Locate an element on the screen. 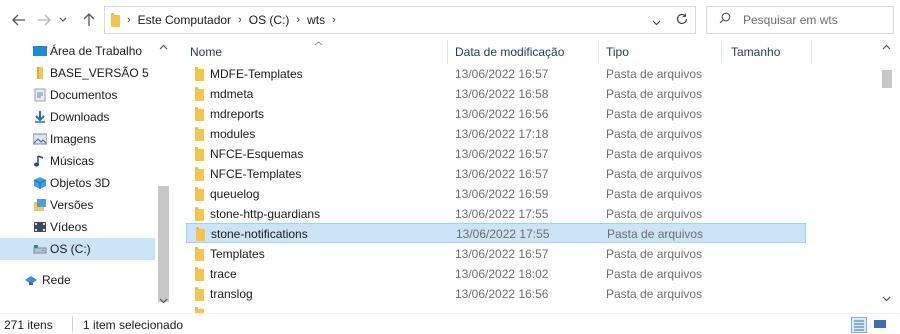  sidebar-item-label: OS (C:) is located at coordinates (70, 249).